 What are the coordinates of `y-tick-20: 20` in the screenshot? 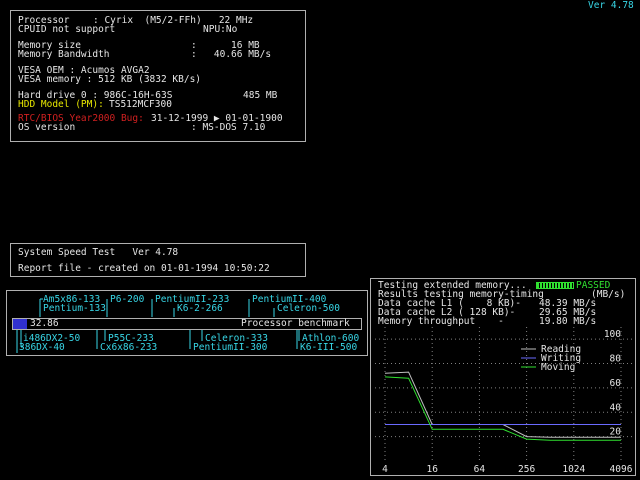 It's located at (616, 432).